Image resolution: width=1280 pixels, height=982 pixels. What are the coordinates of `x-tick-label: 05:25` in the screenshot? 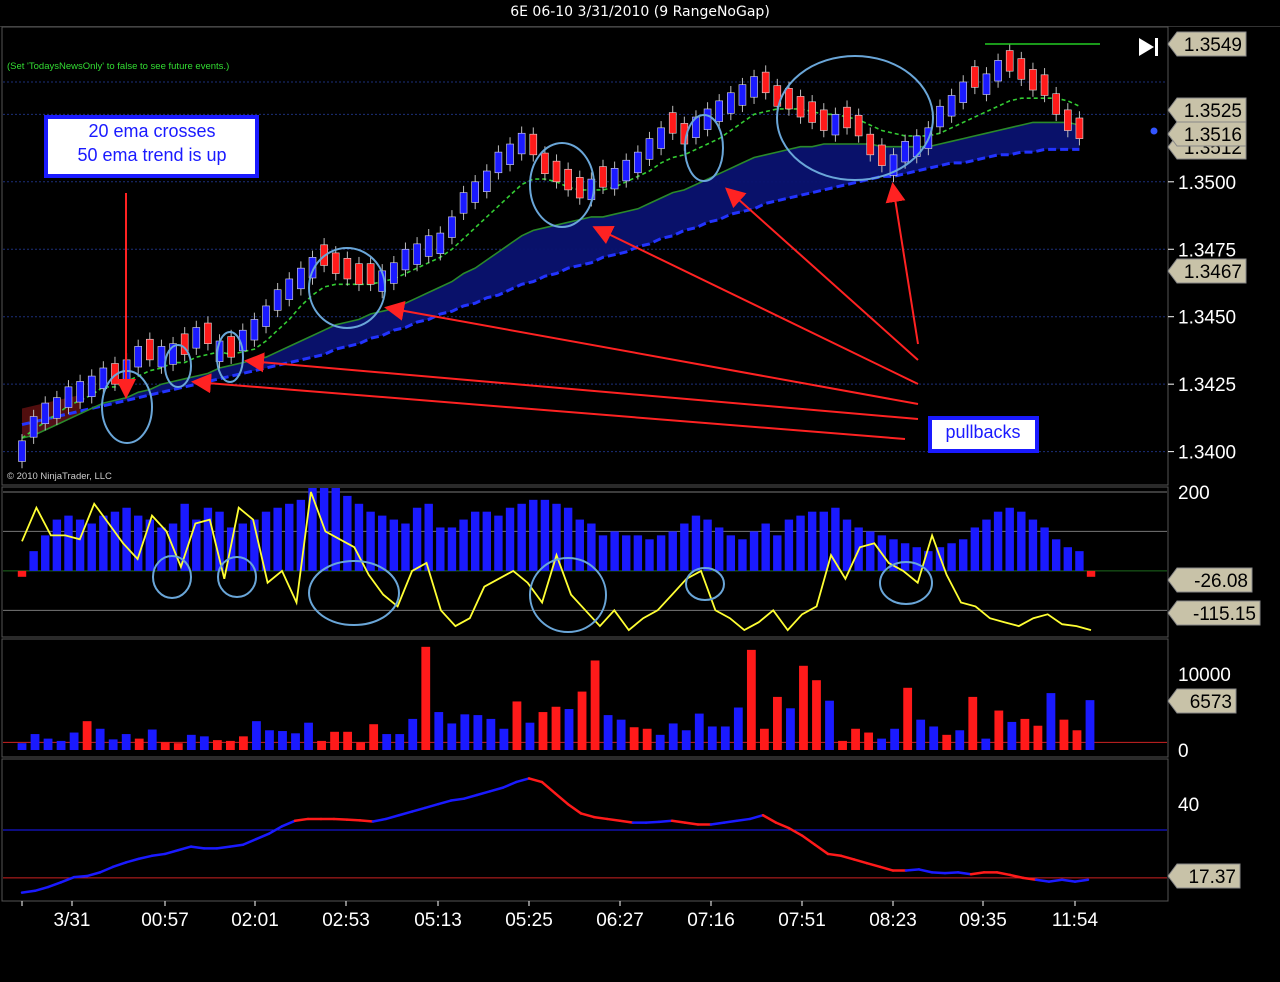 It's located at (529, 920).